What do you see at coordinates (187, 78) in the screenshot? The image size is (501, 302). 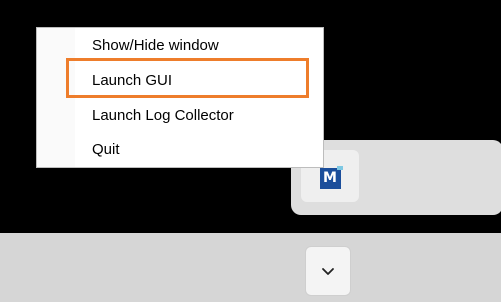 I see `highlight-box` at bounding box center [187, 78].